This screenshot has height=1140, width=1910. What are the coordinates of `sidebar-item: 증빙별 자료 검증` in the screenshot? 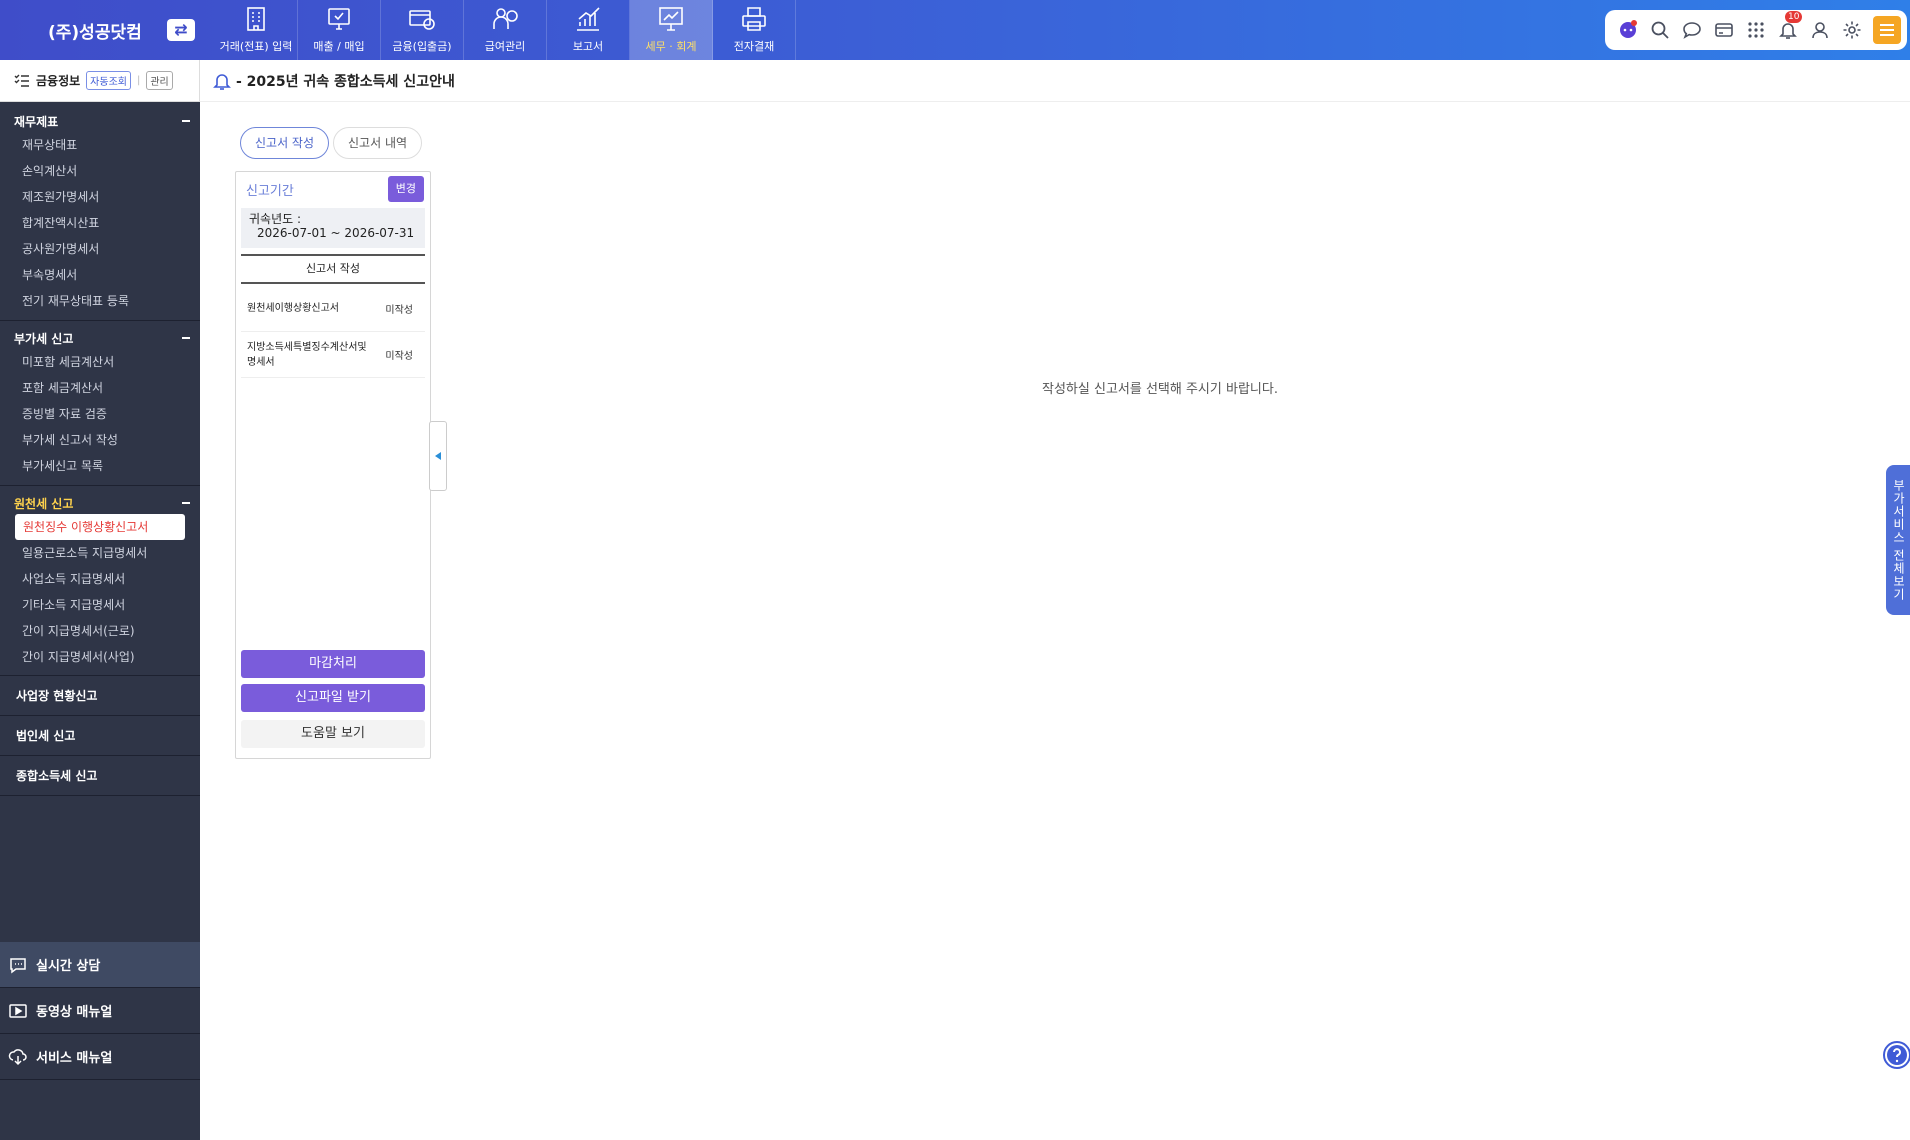 It's located at (100, 414).